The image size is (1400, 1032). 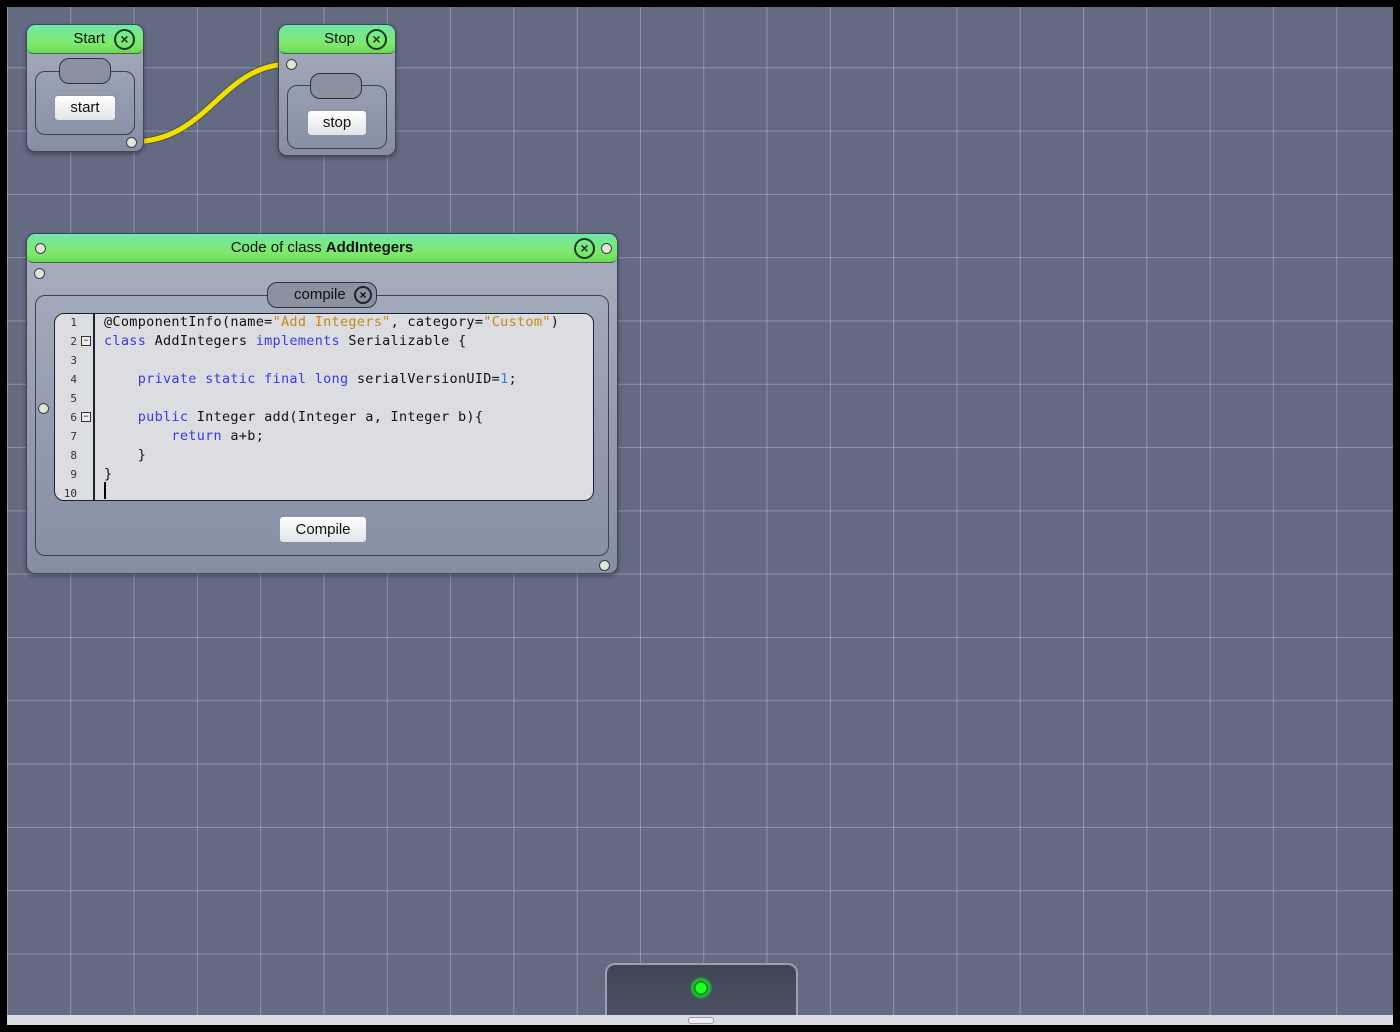 What do you see at coordinates (125, 341) in the screenshot?
I see `code-token: class` at bounding box center [125, 341].